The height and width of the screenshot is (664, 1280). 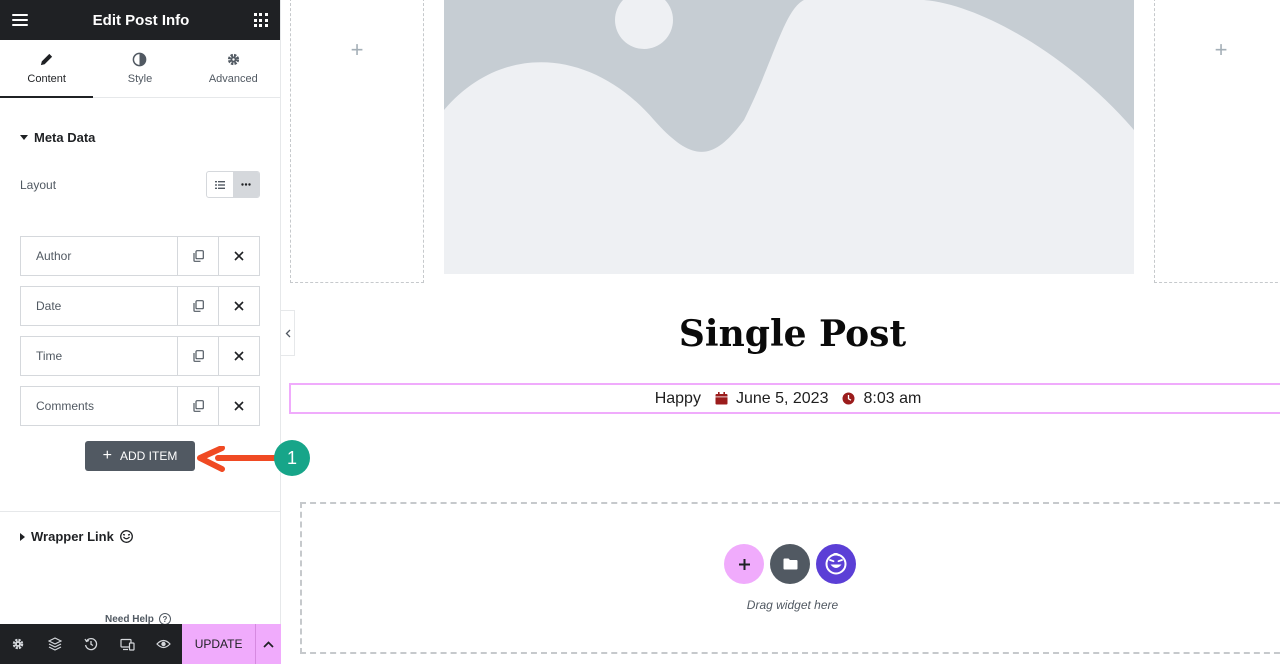 I want to click on list-icon, so click(x=219, y=184).